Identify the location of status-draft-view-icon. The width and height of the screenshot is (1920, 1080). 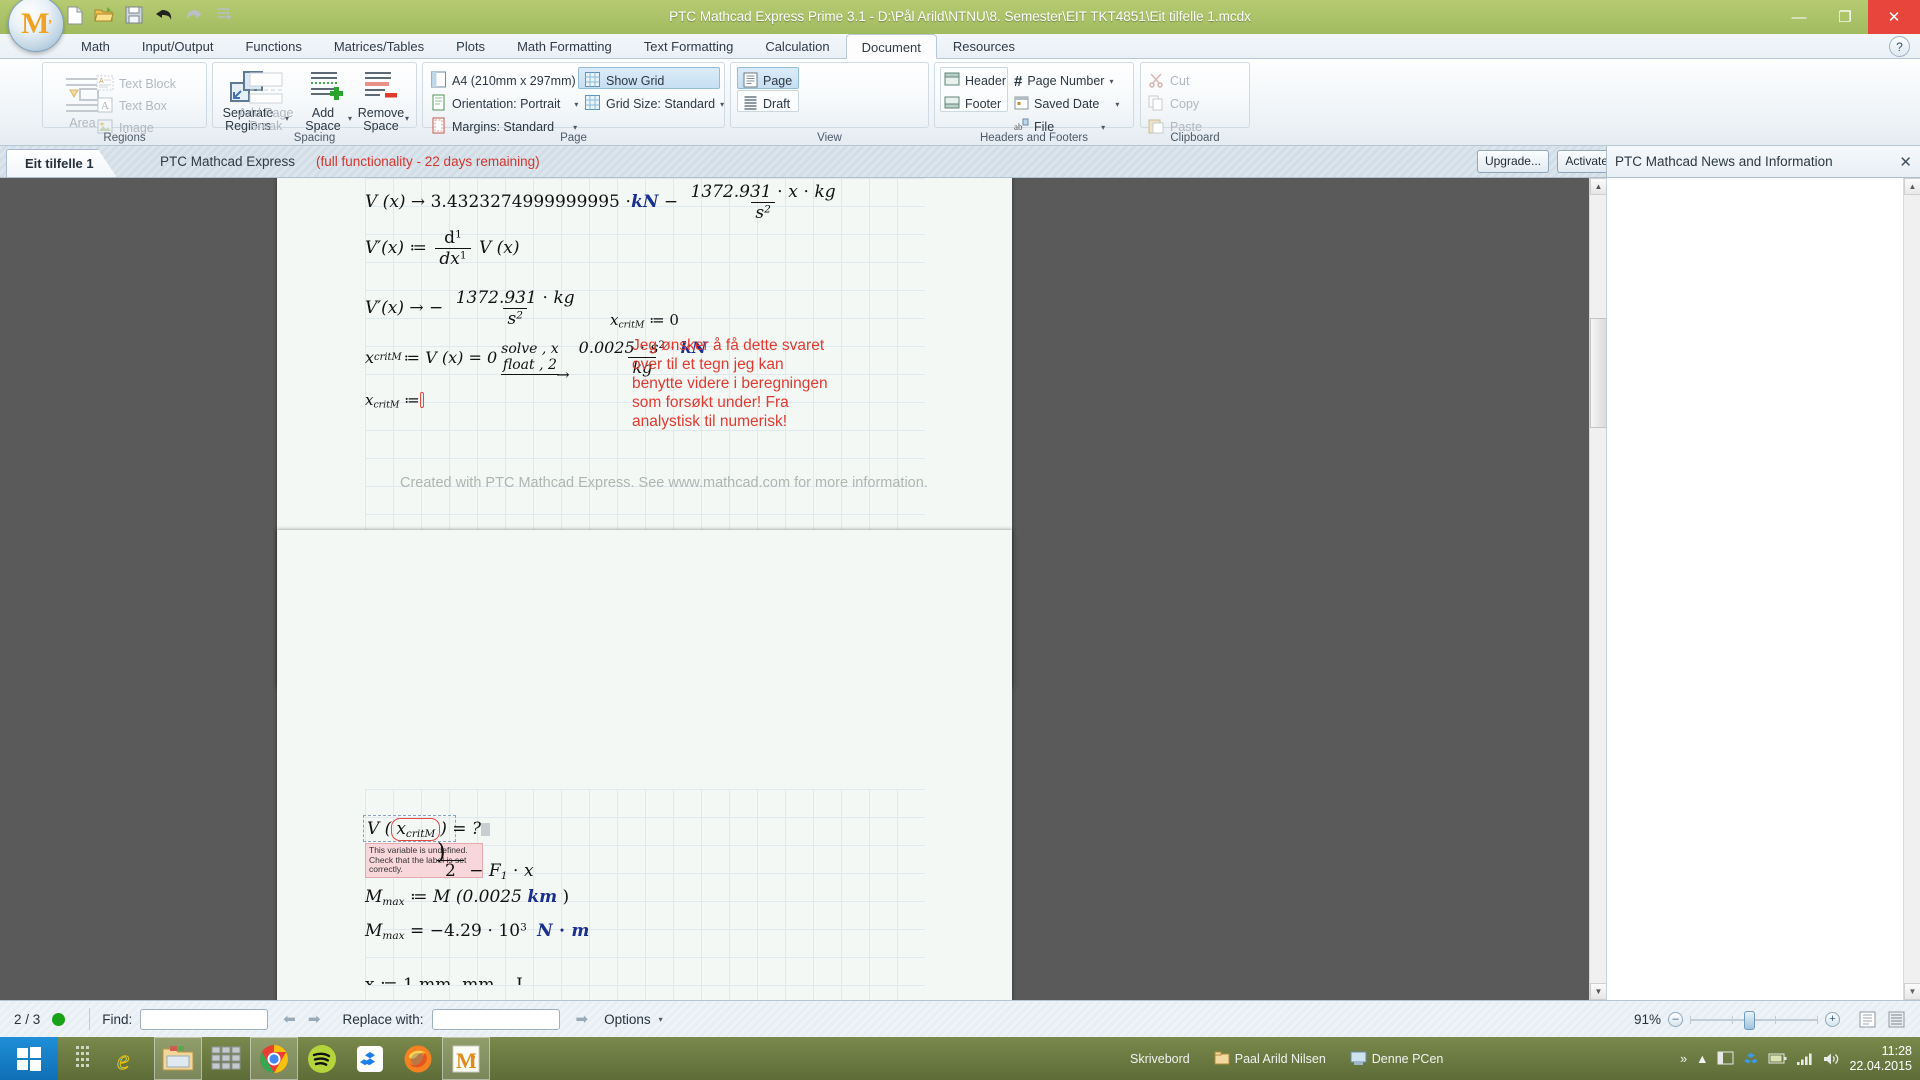
(1896, 1021).